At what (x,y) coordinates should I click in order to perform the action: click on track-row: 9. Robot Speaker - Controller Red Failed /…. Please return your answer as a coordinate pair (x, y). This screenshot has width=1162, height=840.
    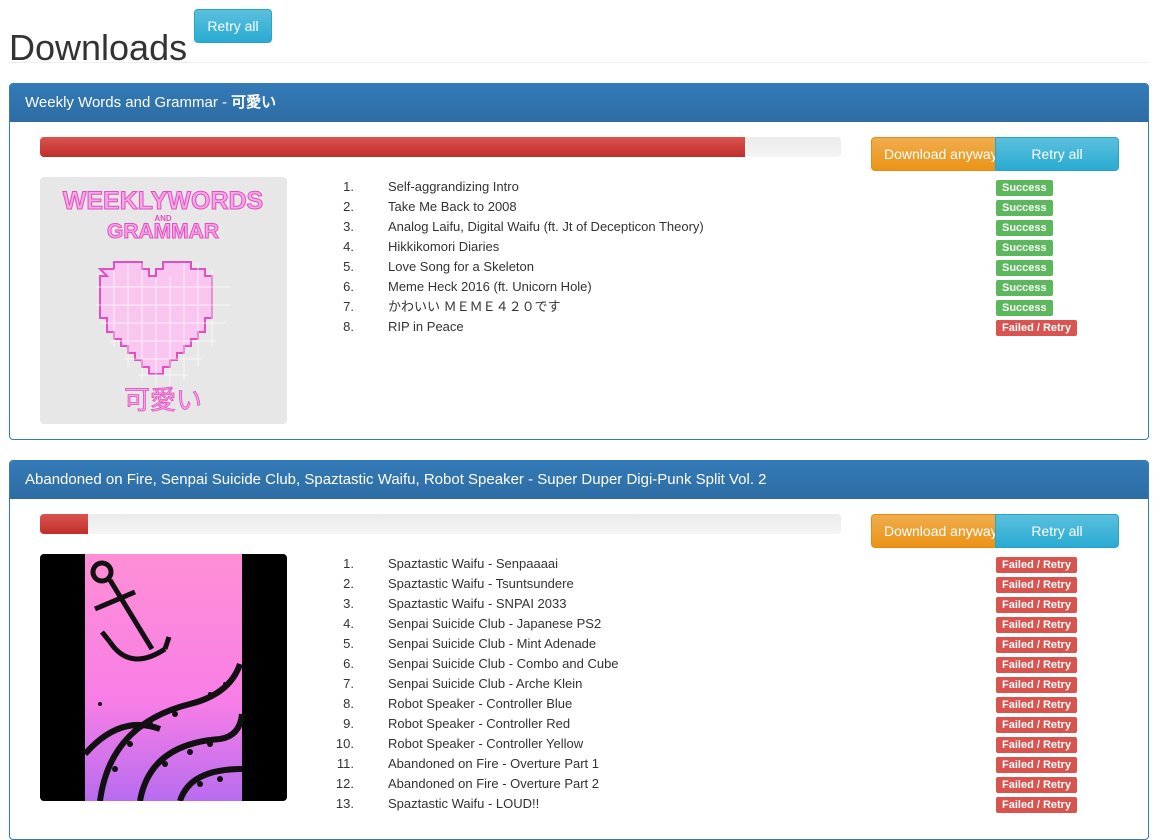
    Looking at the image, I should click on (713, 724).